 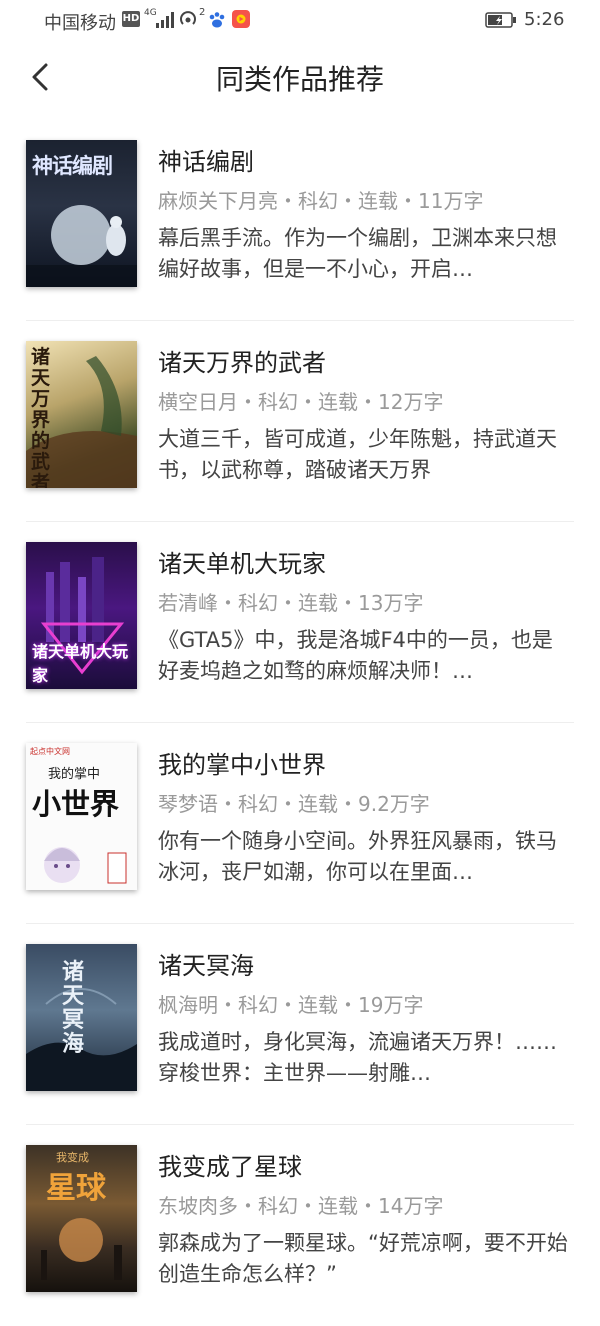 What do you see at coordinates (81, 414) in the screenshot?
I see `book-cover: 诸天万界的武者` at bounding box center [81, 414].